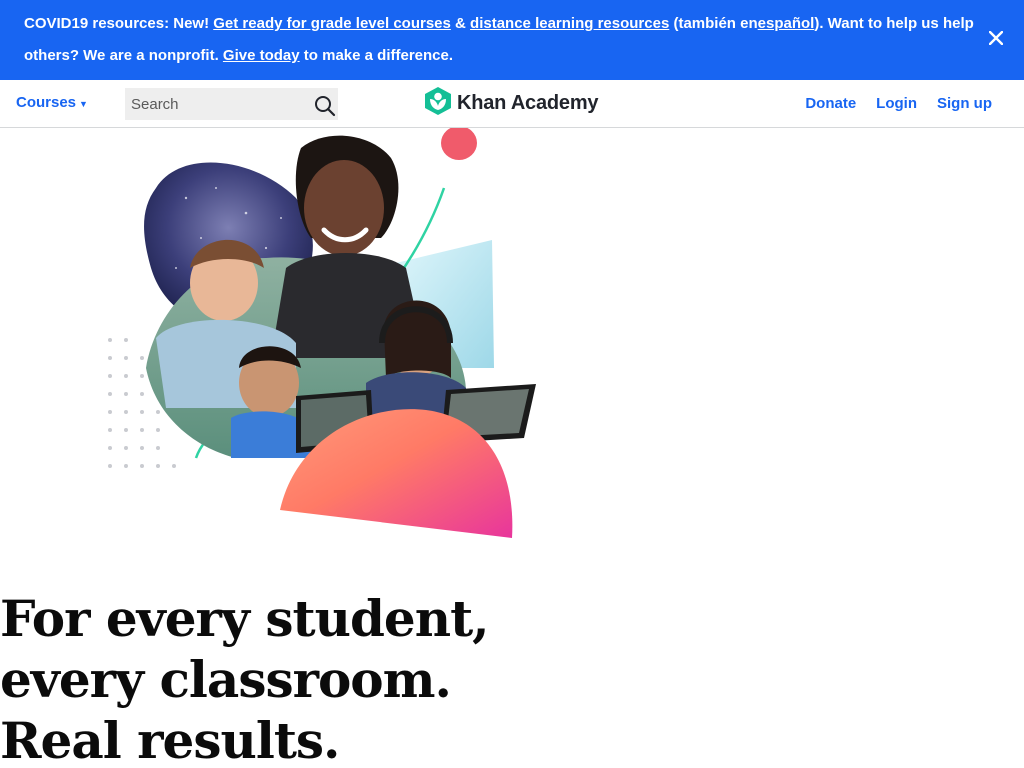  What do you see at coordinates (83, 104) in the screenshot?
I see `caret-down-icon: ▼` at bounding box center [83, 104].